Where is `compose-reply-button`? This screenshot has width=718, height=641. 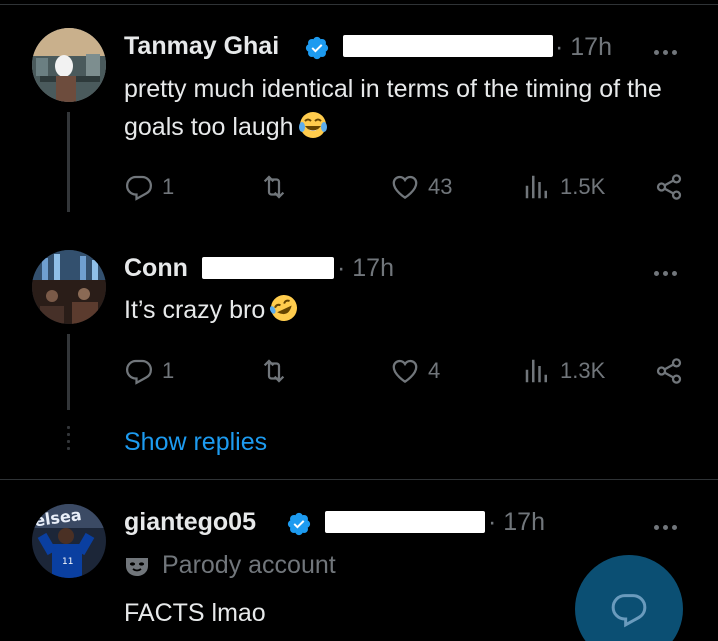 compose-reply-button is located at coordinates (629, 598).